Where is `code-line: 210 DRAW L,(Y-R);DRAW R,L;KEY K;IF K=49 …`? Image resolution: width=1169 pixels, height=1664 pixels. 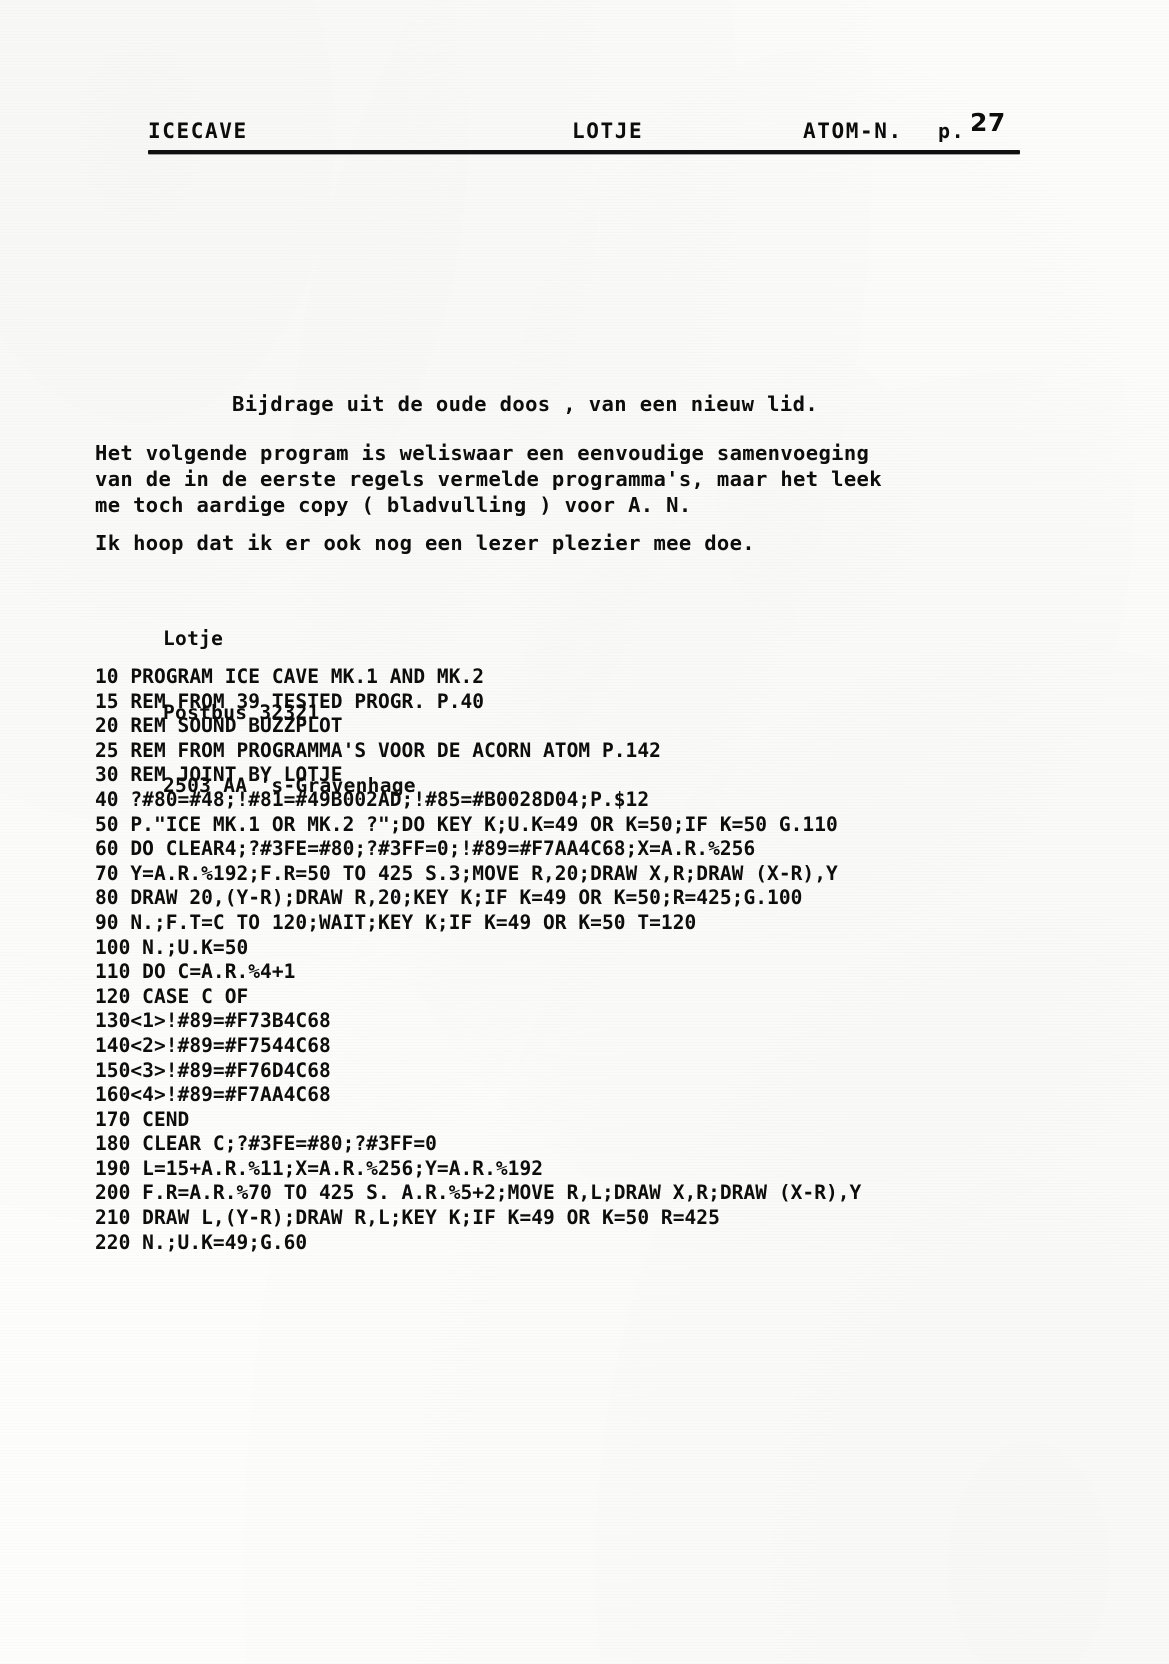
code-line: 210 DRAW L,(Y-R);DRAW R,L;KEY K;IF K=49 … is located at coordinates (407, 1218).